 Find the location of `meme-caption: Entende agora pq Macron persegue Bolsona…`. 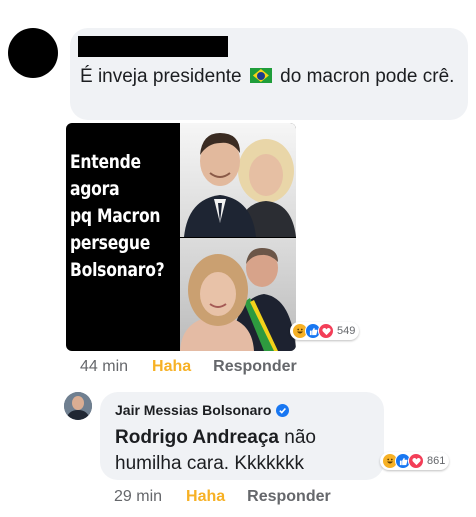

meme-caption: Entende agora pq Macron persegue Bolsona… is located at coordinates (117, 216).